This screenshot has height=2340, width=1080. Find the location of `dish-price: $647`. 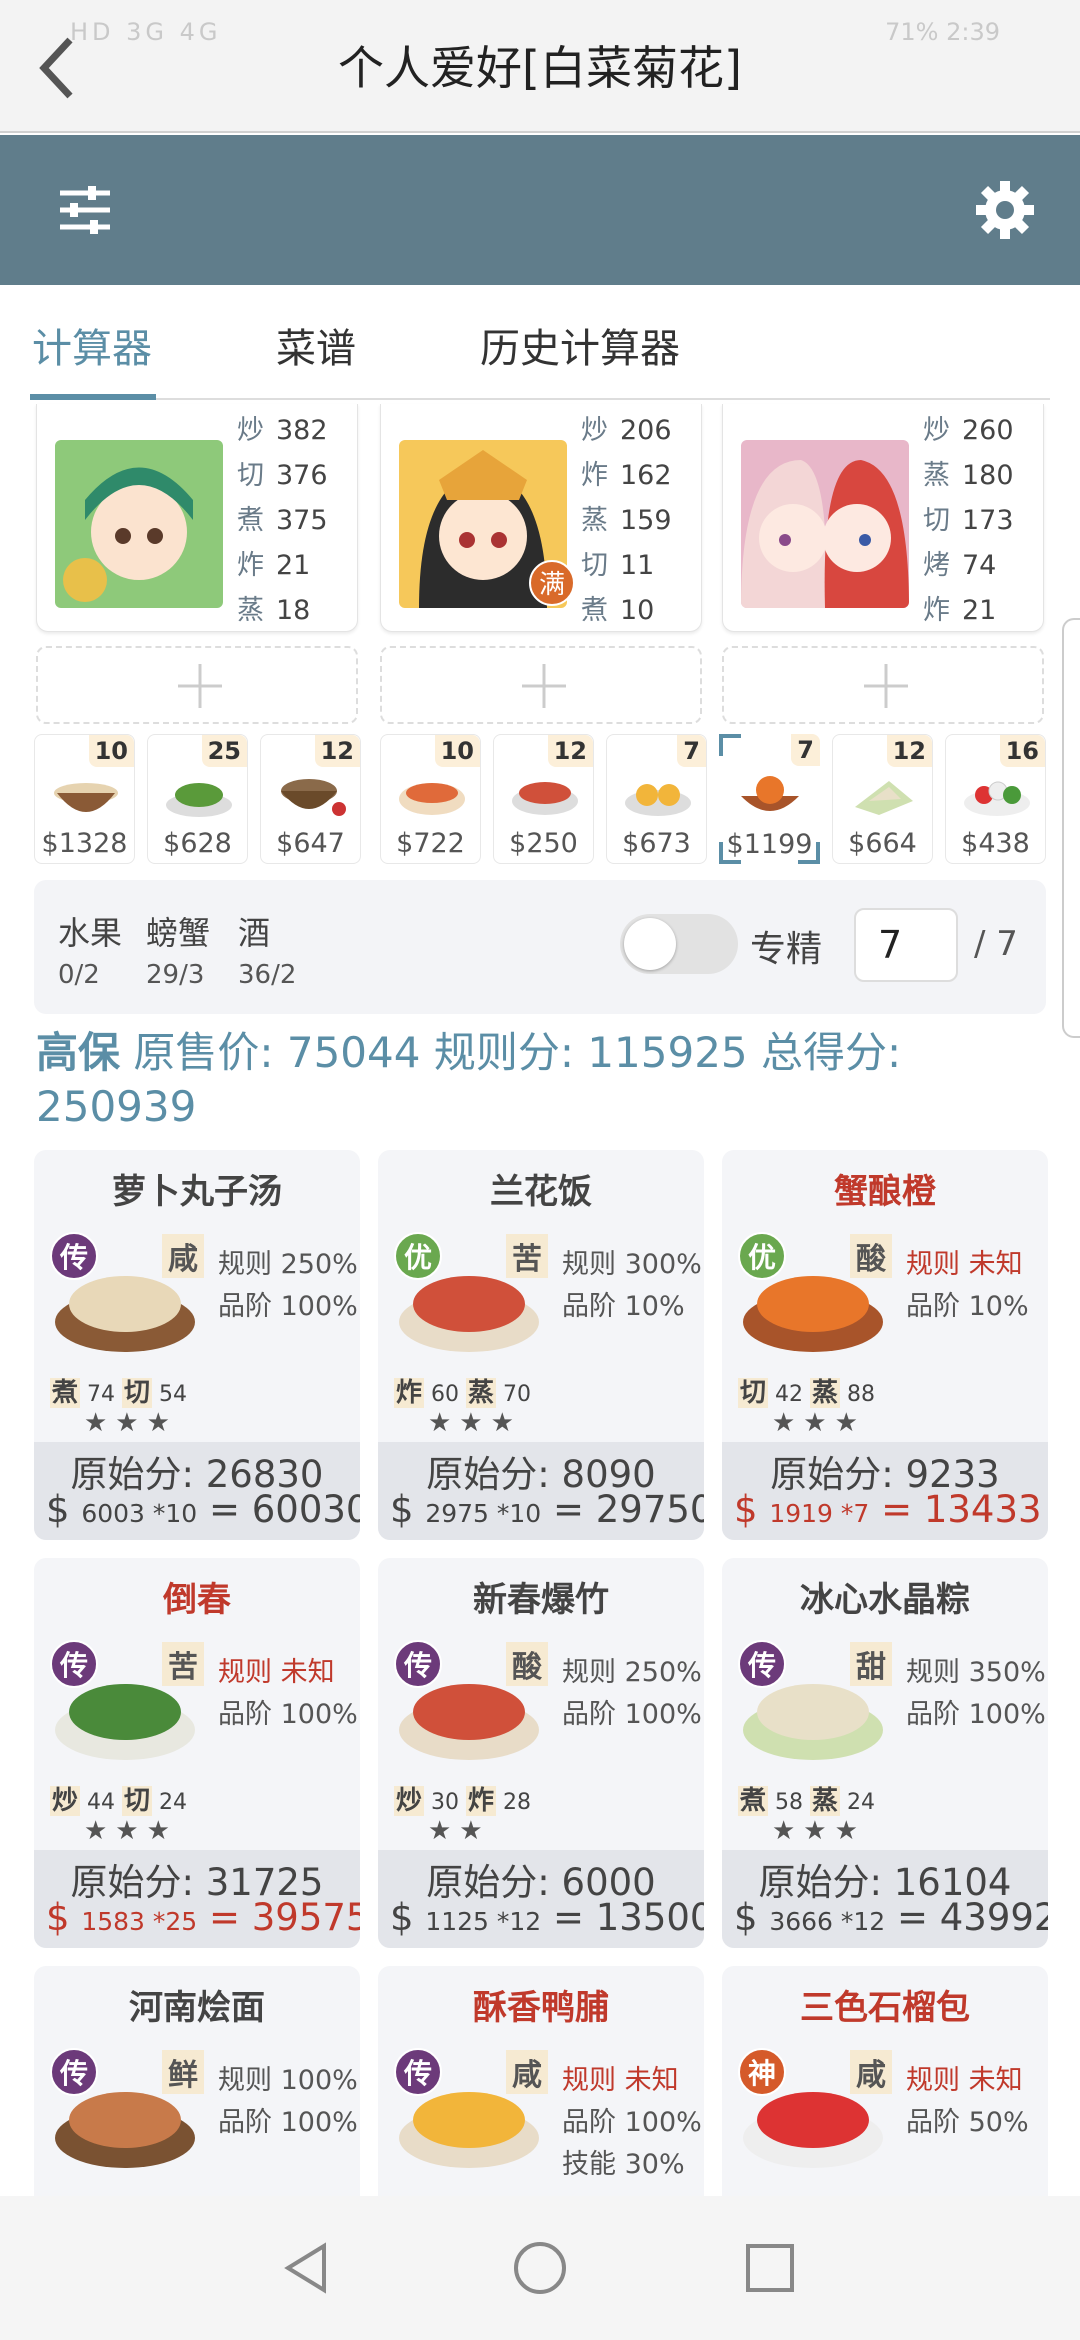

dish-price: $647 is located at coordinates (310, 843).